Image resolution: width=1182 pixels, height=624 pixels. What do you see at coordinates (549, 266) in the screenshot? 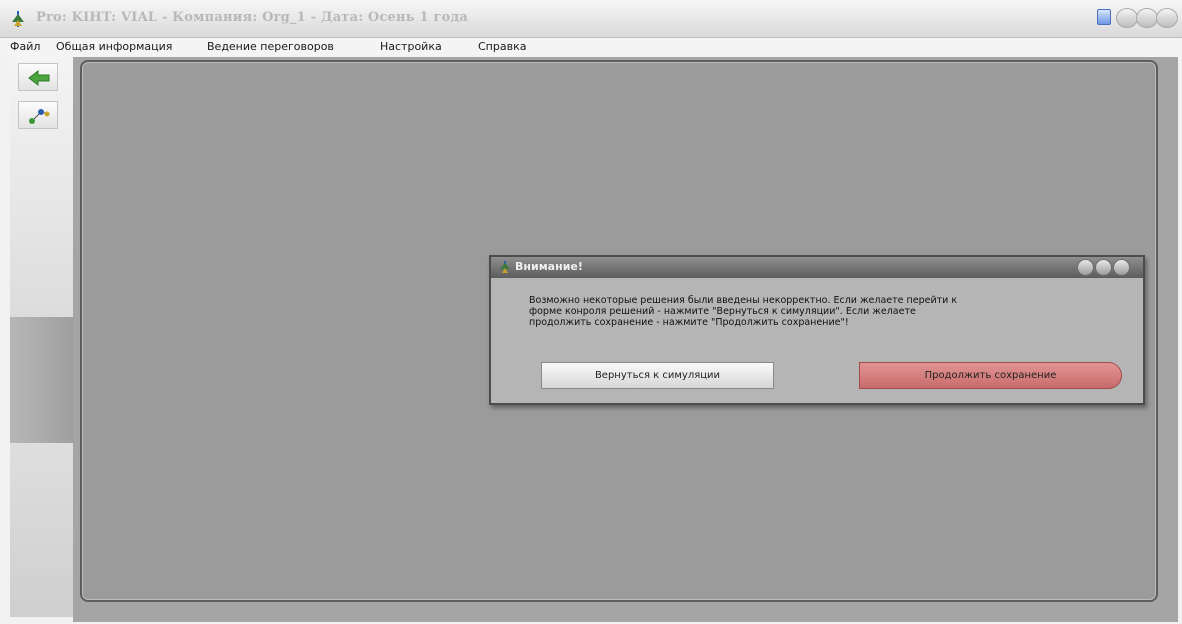
I see `dialog-title: Внимание!` at bounding box center [549, 266].